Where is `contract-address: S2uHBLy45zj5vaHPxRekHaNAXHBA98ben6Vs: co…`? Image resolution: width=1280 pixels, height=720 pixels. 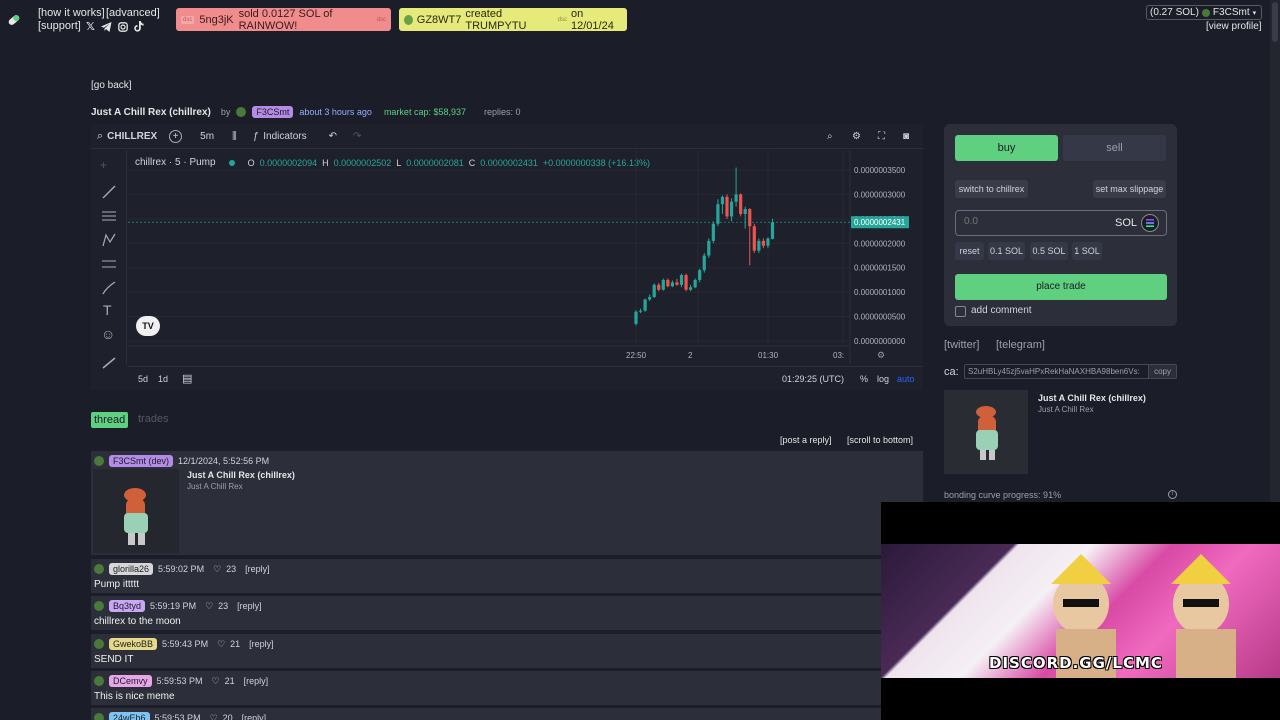
contract-address: S2uHBLy45zj5vaHPxRekHaNAXHBA98ben6Vs: co… is located at coordinates (1070, 371).